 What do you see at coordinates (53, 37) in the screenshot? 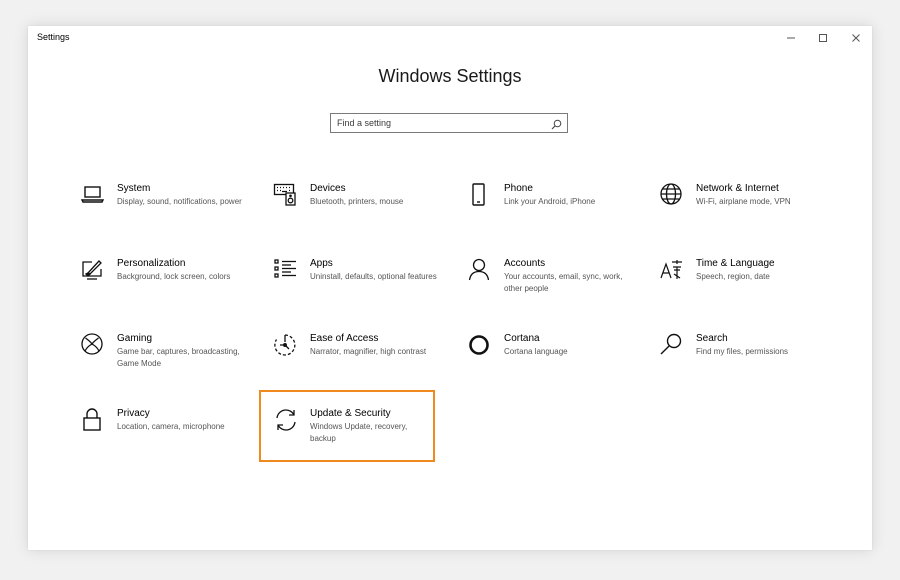
I see `app-title: Settings` at bounding box center [53, 37].